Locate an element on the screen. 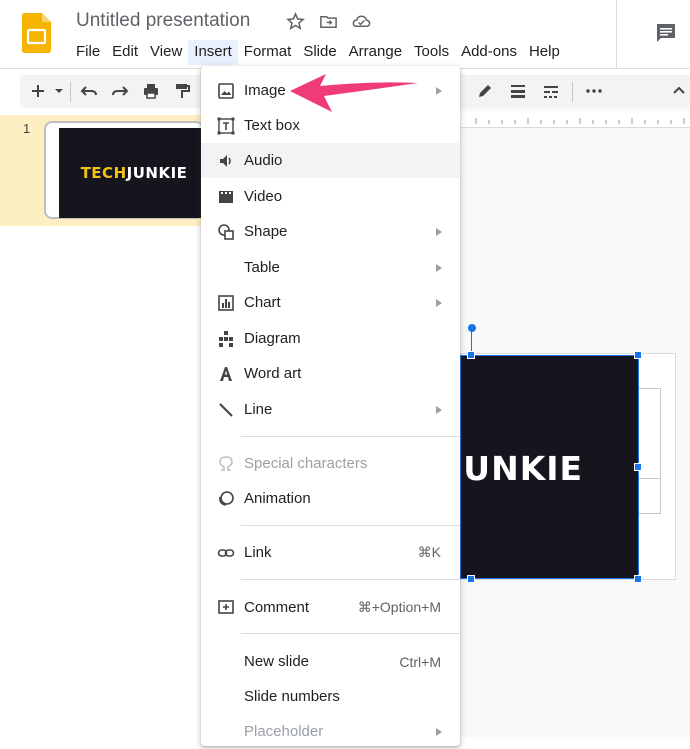 Image resolution: width=690 pixels, height=749 pixels. link-icon is located at coordinates (225, 552).